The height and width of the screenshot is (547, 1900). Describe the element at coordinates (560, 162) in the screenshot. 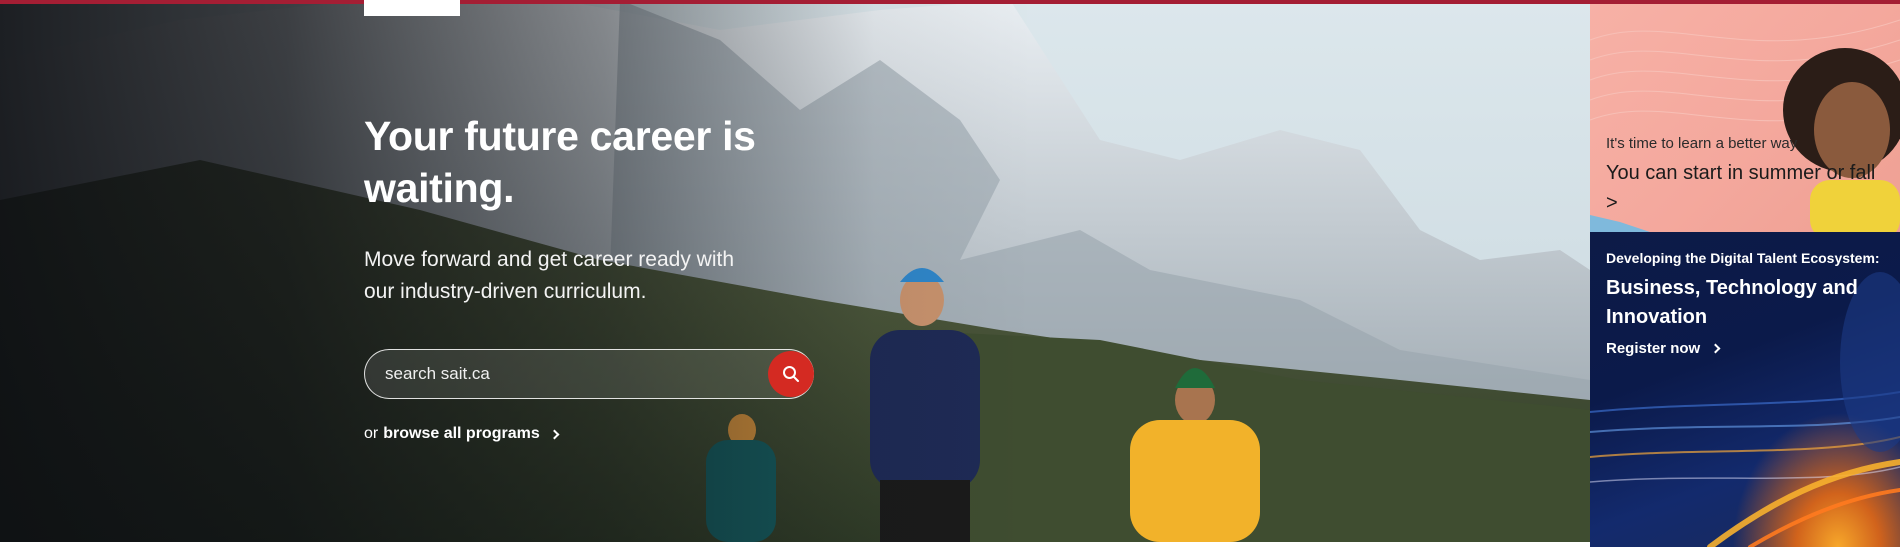

I see `hero-title: Your future career is waiting.` at that location.